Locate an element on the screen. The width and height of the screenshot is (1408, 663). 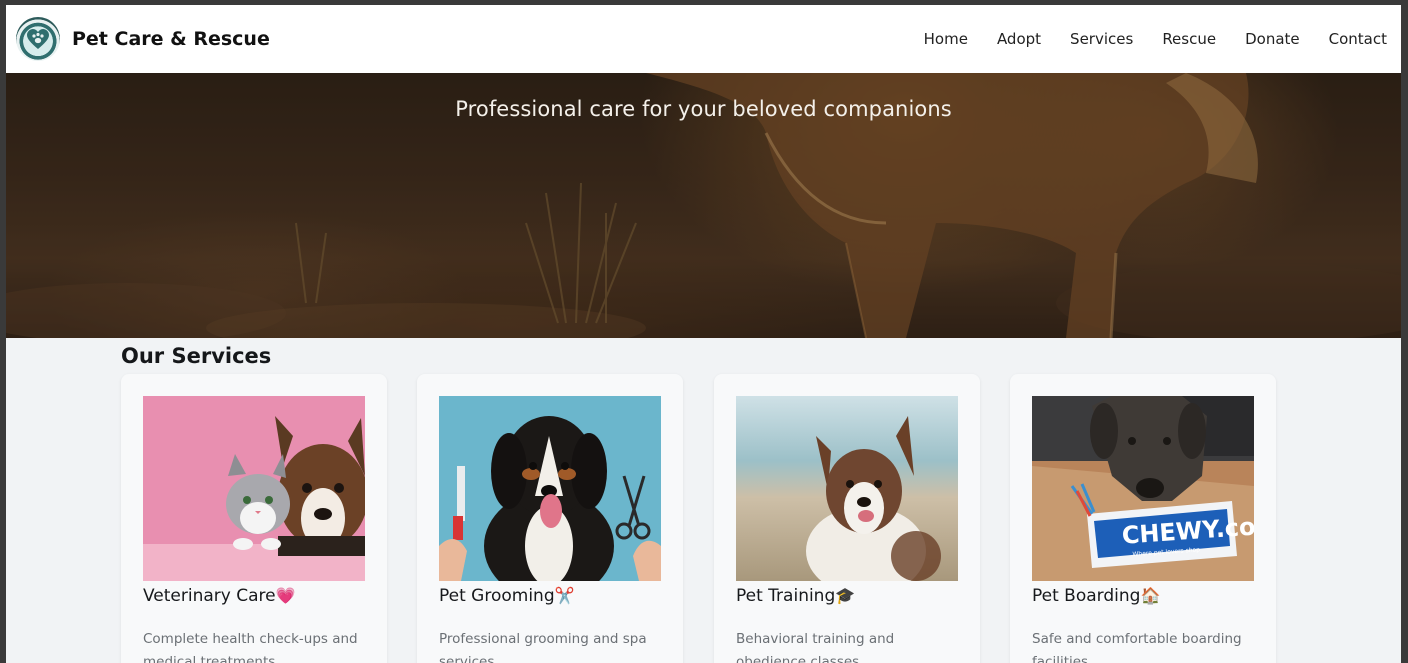
card-title-training: Pet Training🎓 is located at coordinates (795, 596).